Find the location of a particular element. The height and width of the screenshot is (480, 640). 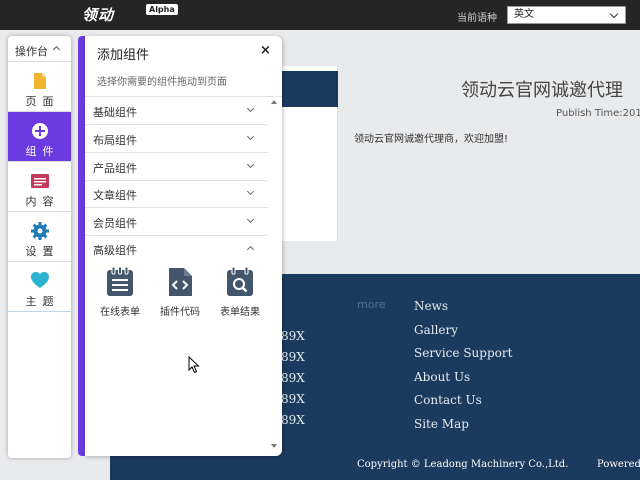

plugin-code-icon is located at coordinates (180, 282).